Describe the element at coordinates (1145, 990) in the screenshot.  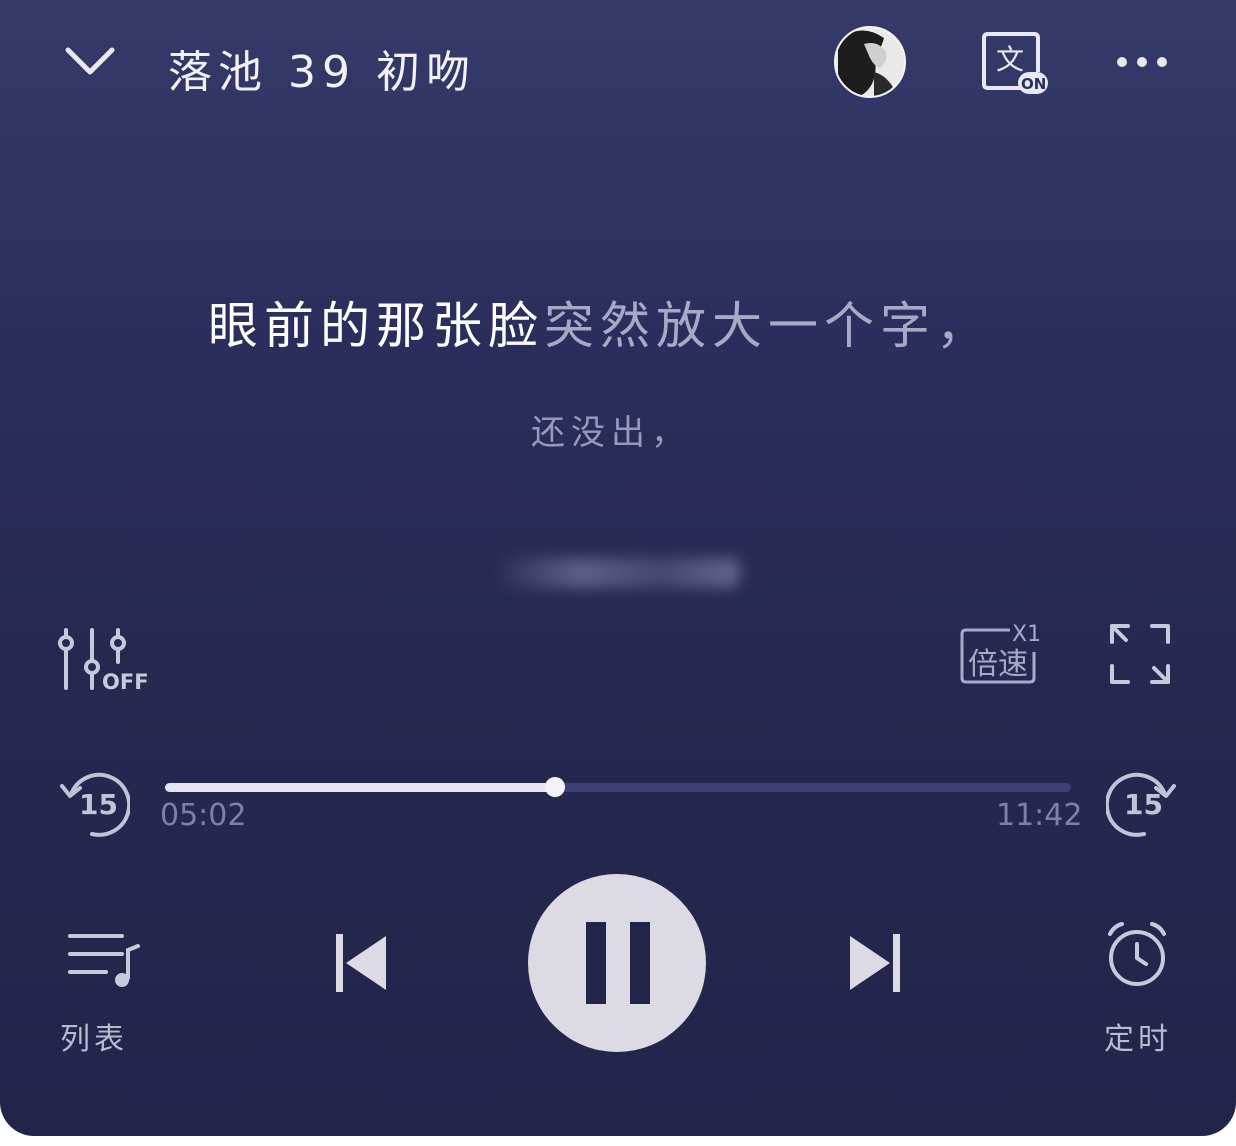
I see `sleep-timer-button: 定时` at that location.